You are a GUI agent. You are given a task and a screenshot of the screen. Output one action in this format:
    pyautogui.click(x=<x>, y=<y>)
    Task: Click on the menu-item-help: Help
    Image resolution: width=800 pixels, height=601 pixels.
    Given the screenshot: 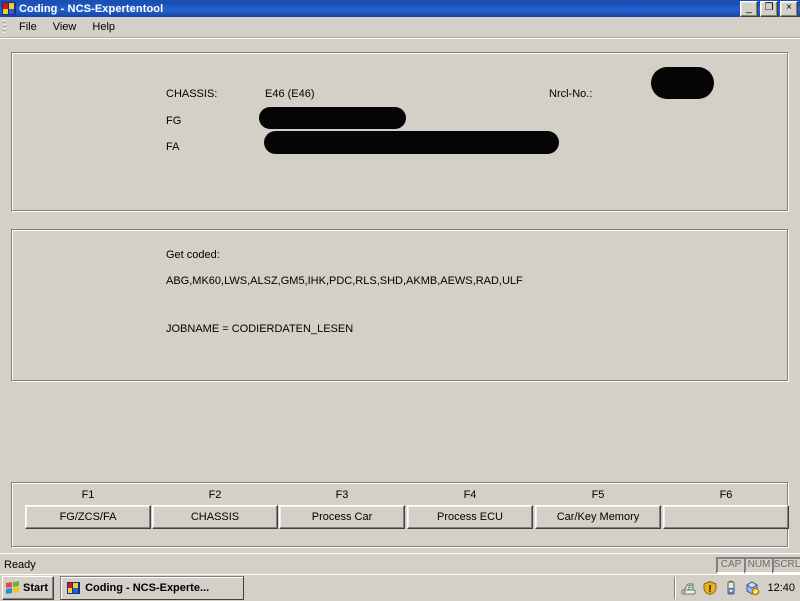 What is the action you would take?
    pyautogui.click(x=103, y=27)
    